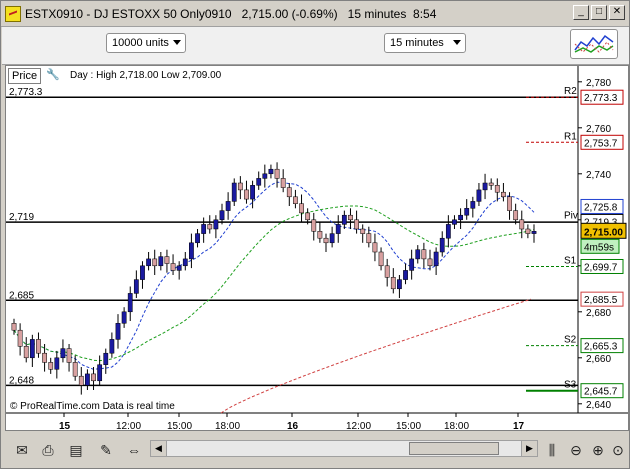  I want to click on print-icon: ⎙, so click(48, 450).